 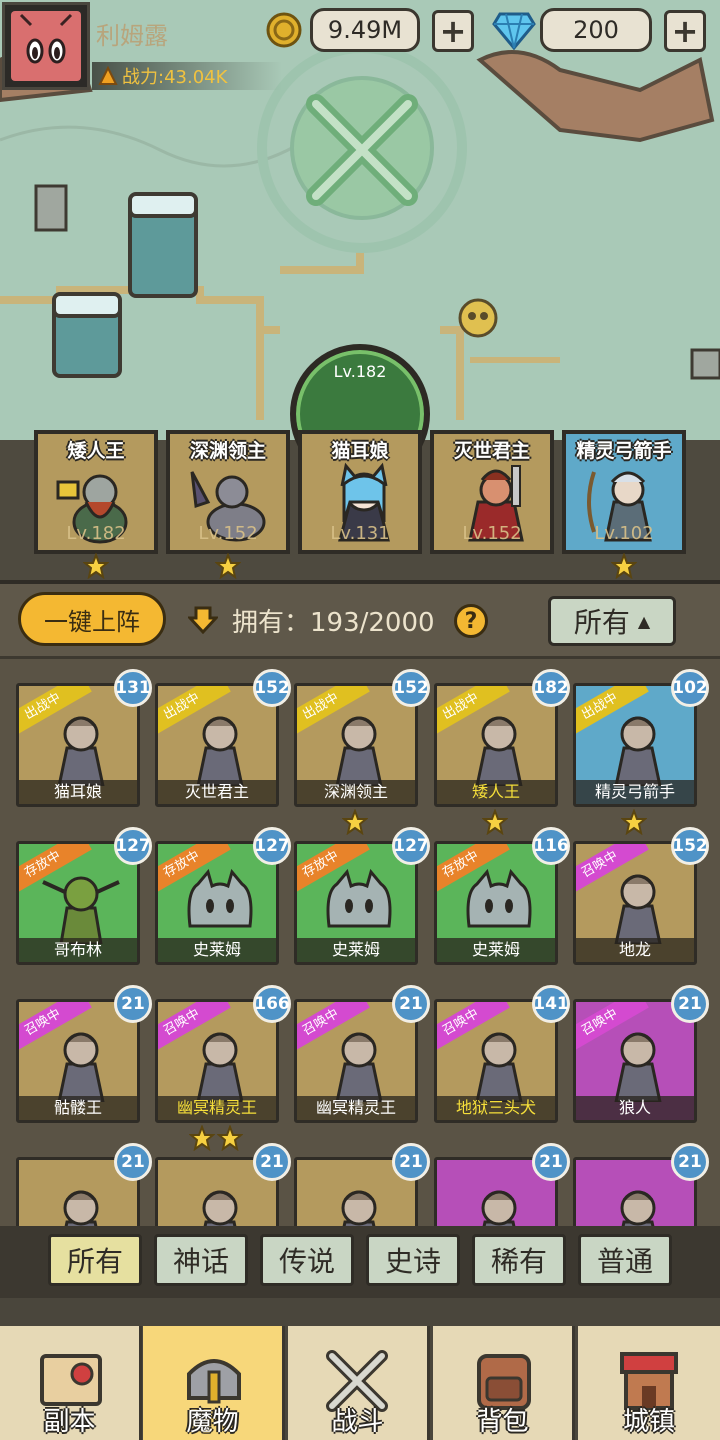 I want to click on gold-amount: 9.49M, so click(x=365, y=30).